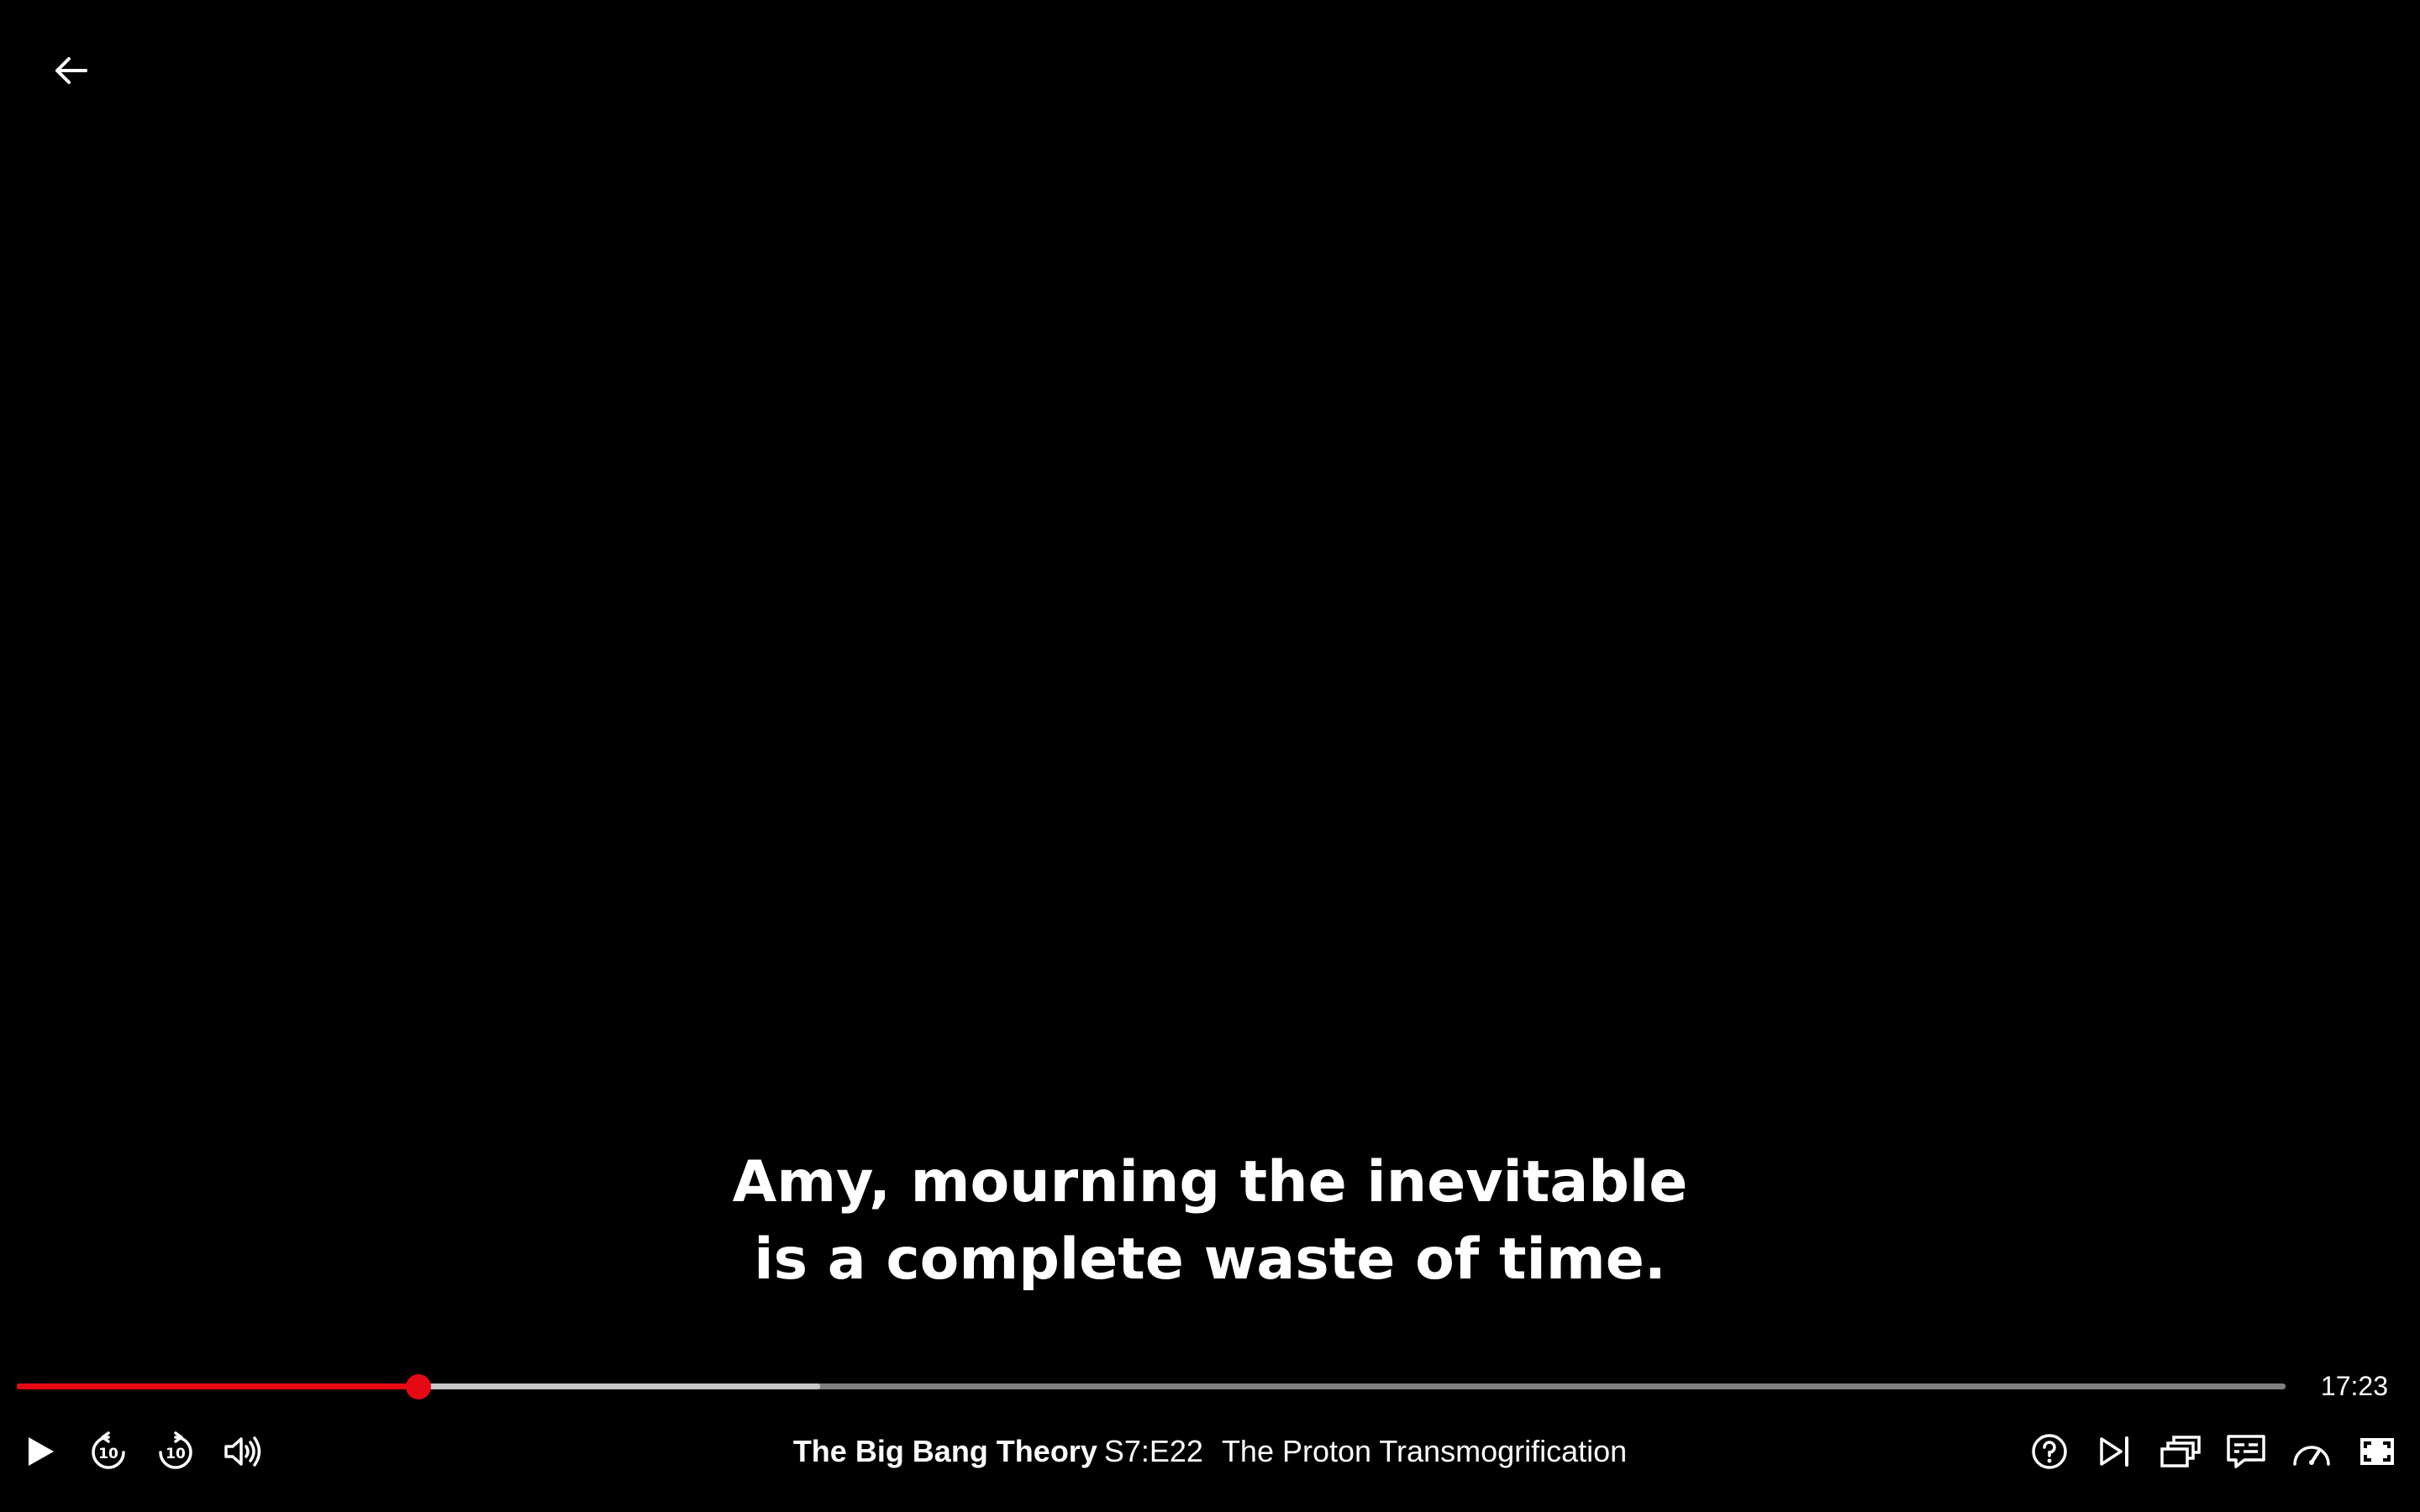  Describe the element at coordinates (2354, 1386) in the screenshot. I see `time-remaining: 17:23` at that location.